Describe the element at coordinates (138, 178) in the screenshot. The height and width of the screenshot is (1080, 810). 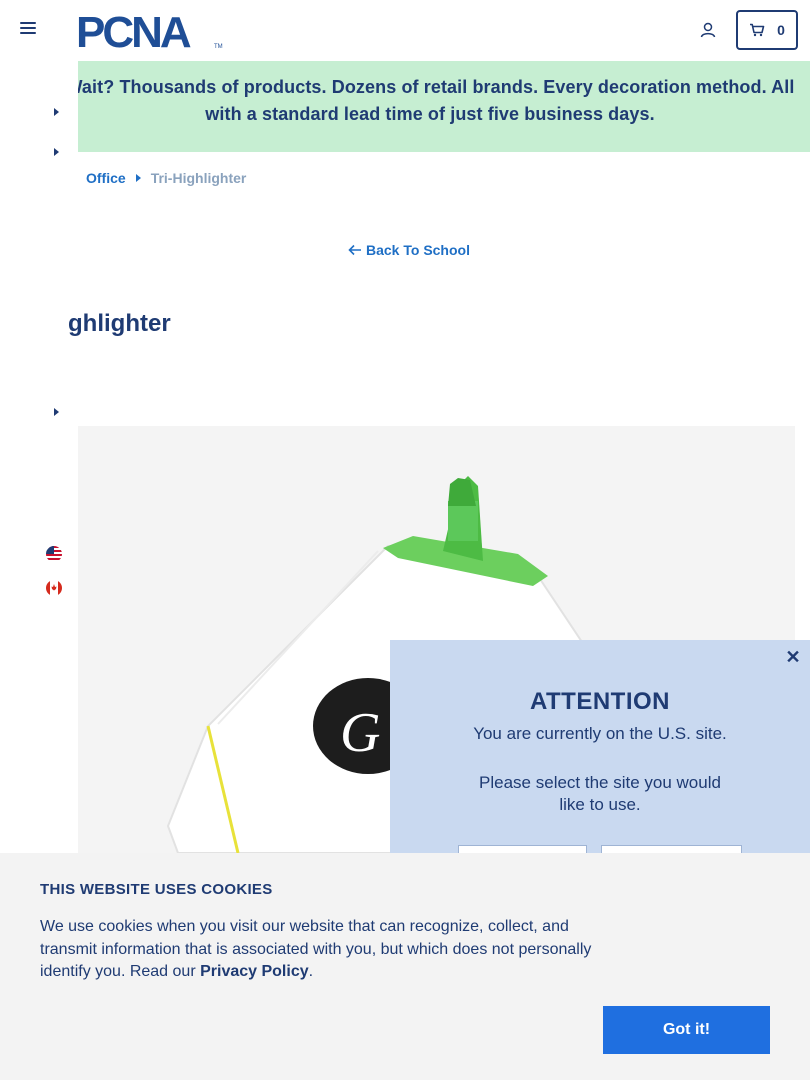
I see `breadcrumb-separator-icon` at that location.